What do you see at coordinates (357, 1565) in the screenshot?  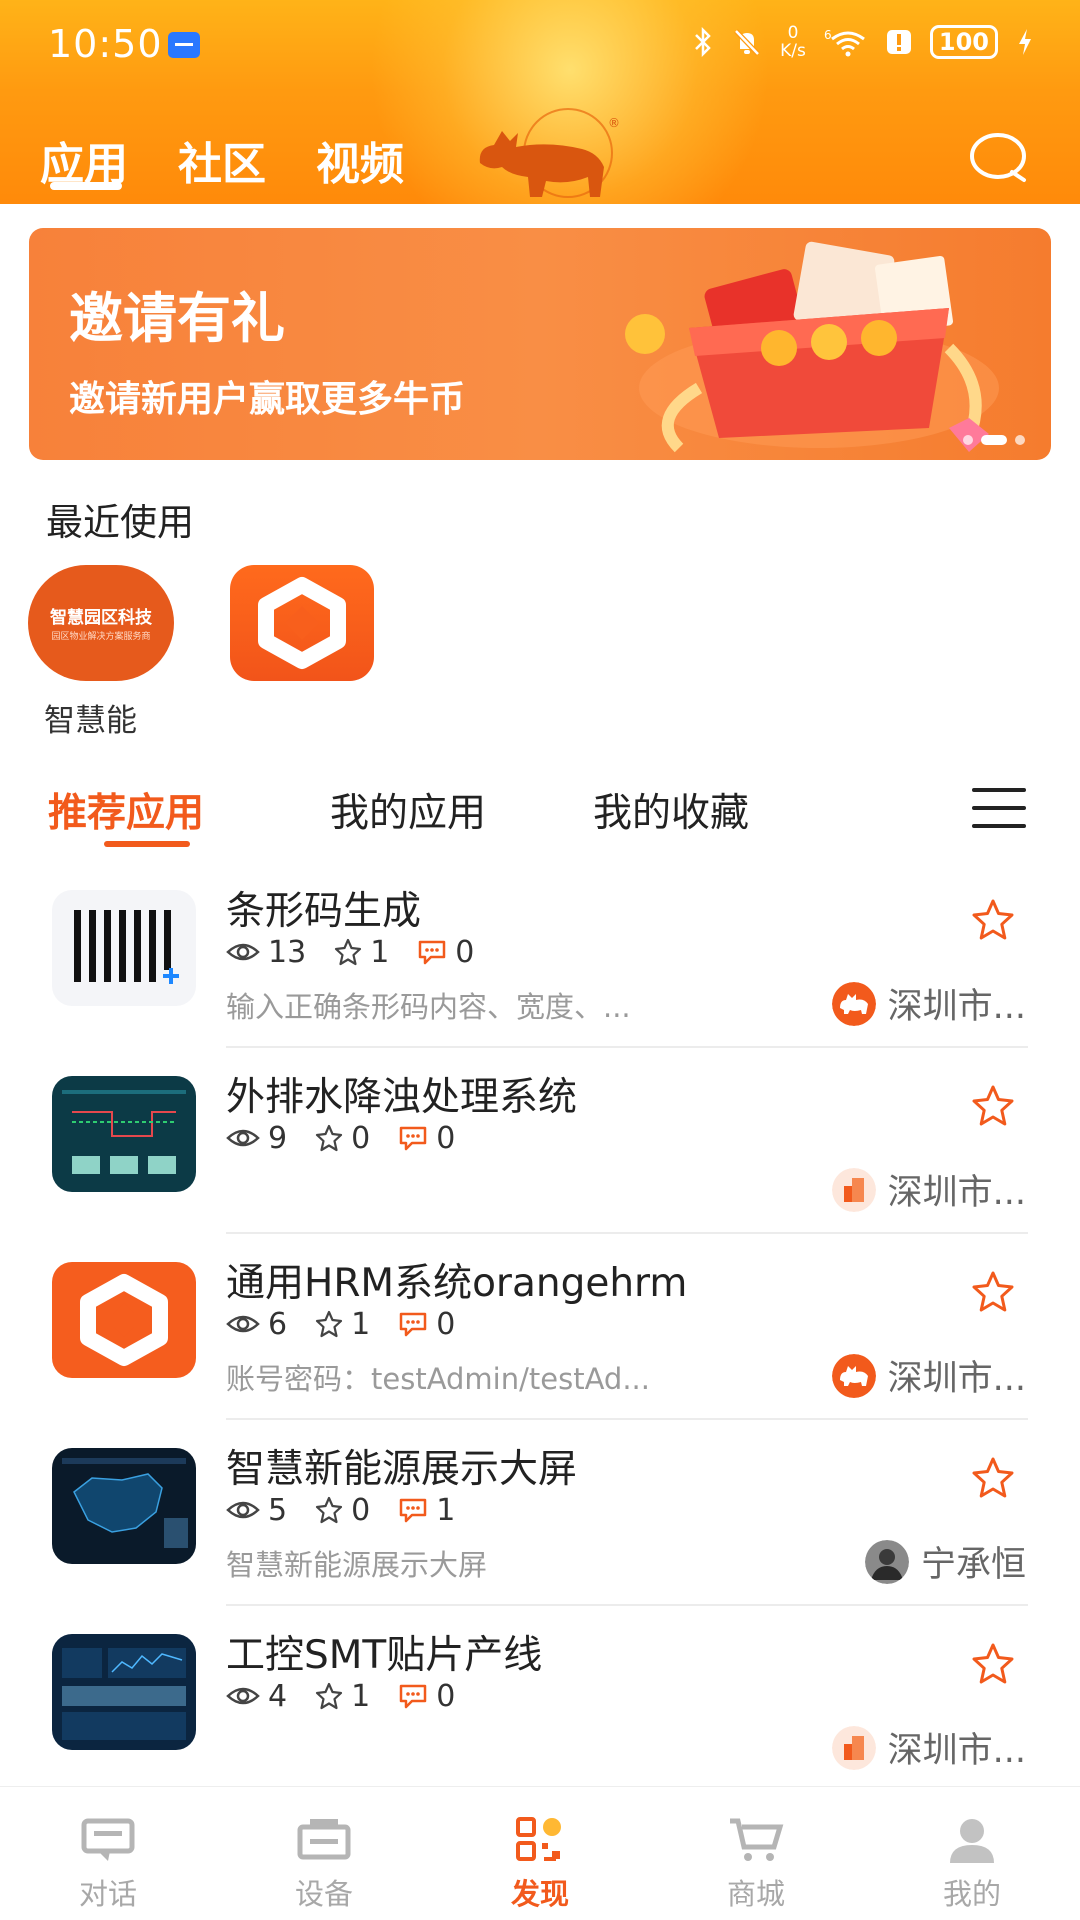 I see `app-description: 智慧新能源展示大屏` at bounding box center [357, 1565].